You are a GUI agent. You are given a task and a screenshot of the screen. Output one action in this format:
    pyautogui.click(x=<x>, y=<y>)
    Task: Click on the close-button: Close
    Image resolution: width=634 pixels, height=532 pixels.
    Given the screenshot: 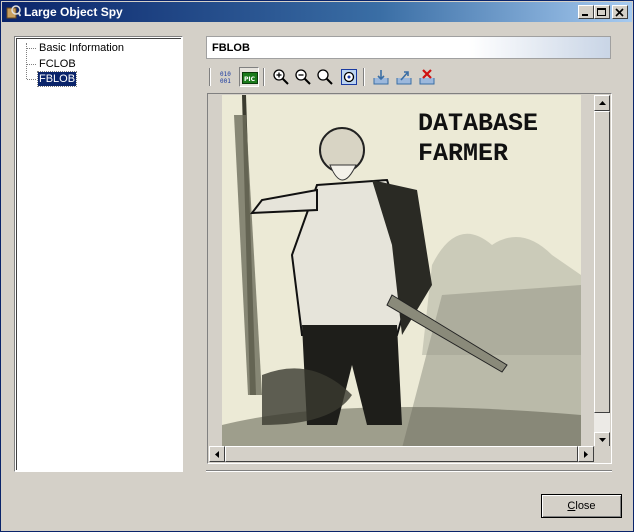 What is the action you would take?
    pyautogui.click(x=581, y=506)
    